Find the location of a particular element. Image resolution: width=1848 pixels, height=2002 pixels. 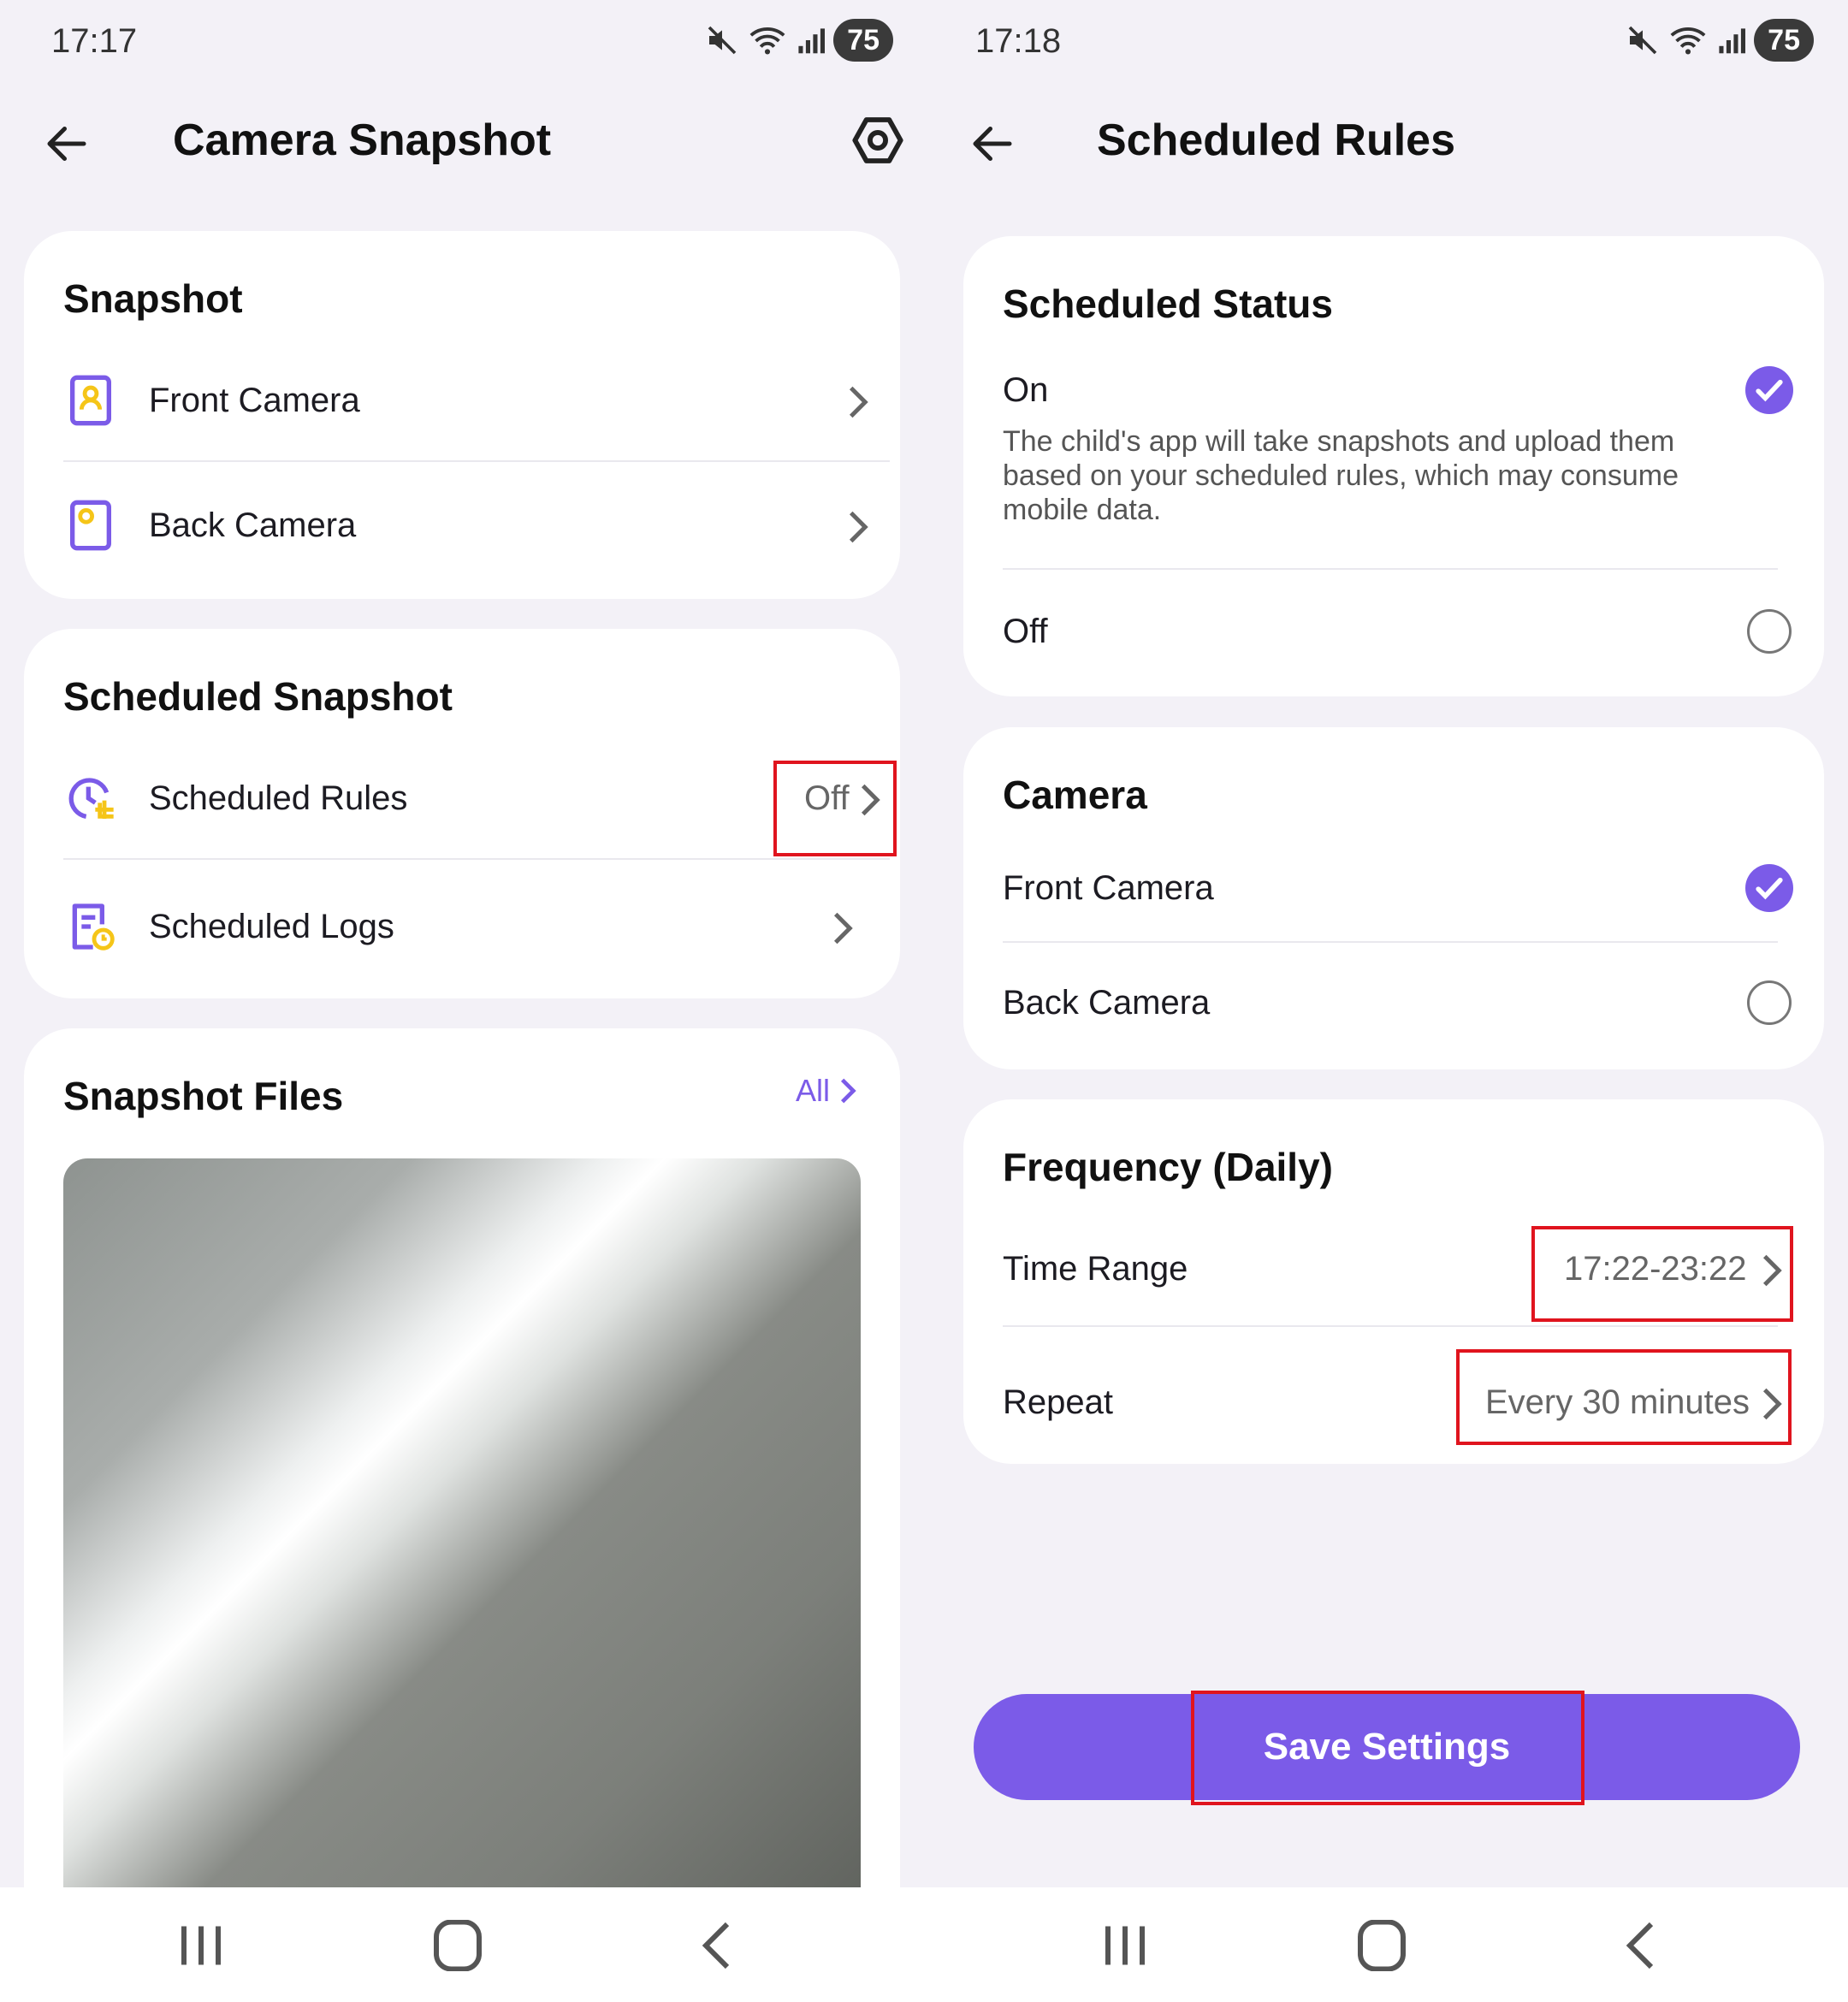

scheduled-rules-row: Scheduled Rules Off is located at coordinates (480, 802).